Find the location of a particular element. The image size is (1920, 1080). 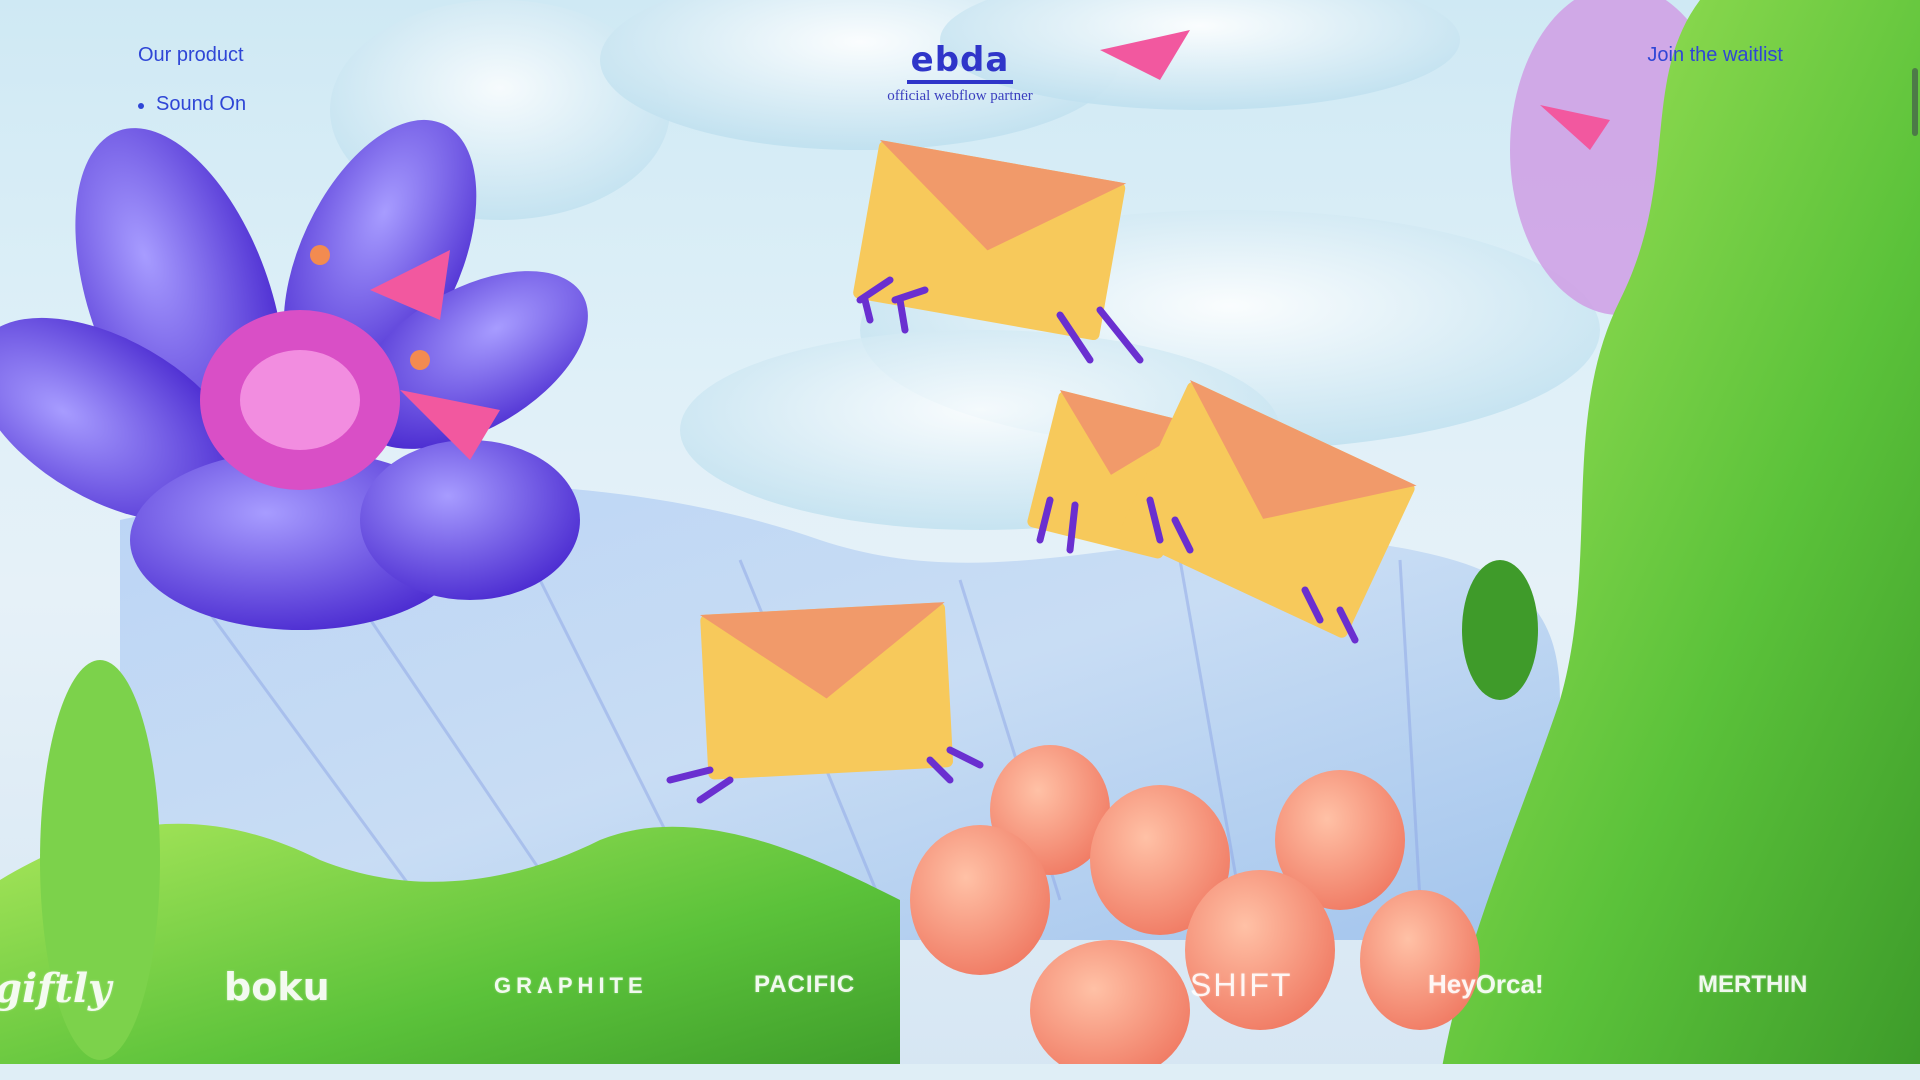

logo-giftly: giftly is located at coordinates (56, 988).